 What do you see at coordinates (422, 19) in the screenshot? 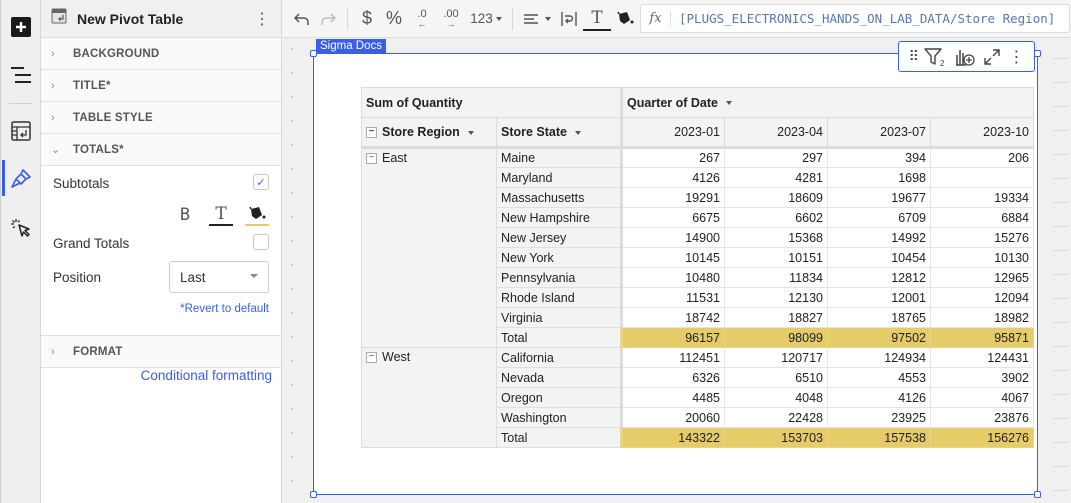
I see `decrease-decimals-icon: .0 ←` at bounding box center [422, 19].